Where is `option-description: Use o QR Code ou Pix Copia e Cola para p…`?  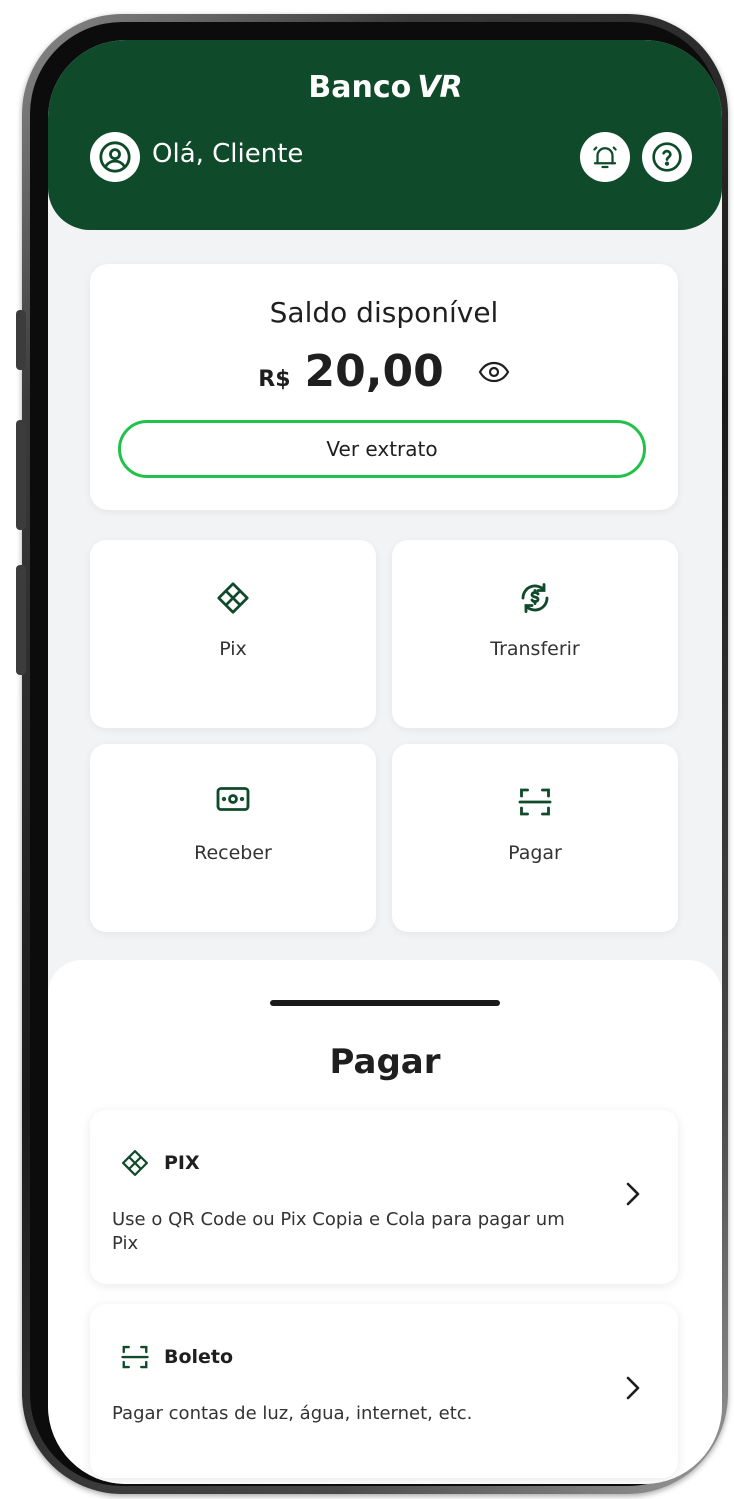
option-description: Use o QR Code ou Pix Copia e Cola para p… is located at coordinates (338, 1231).